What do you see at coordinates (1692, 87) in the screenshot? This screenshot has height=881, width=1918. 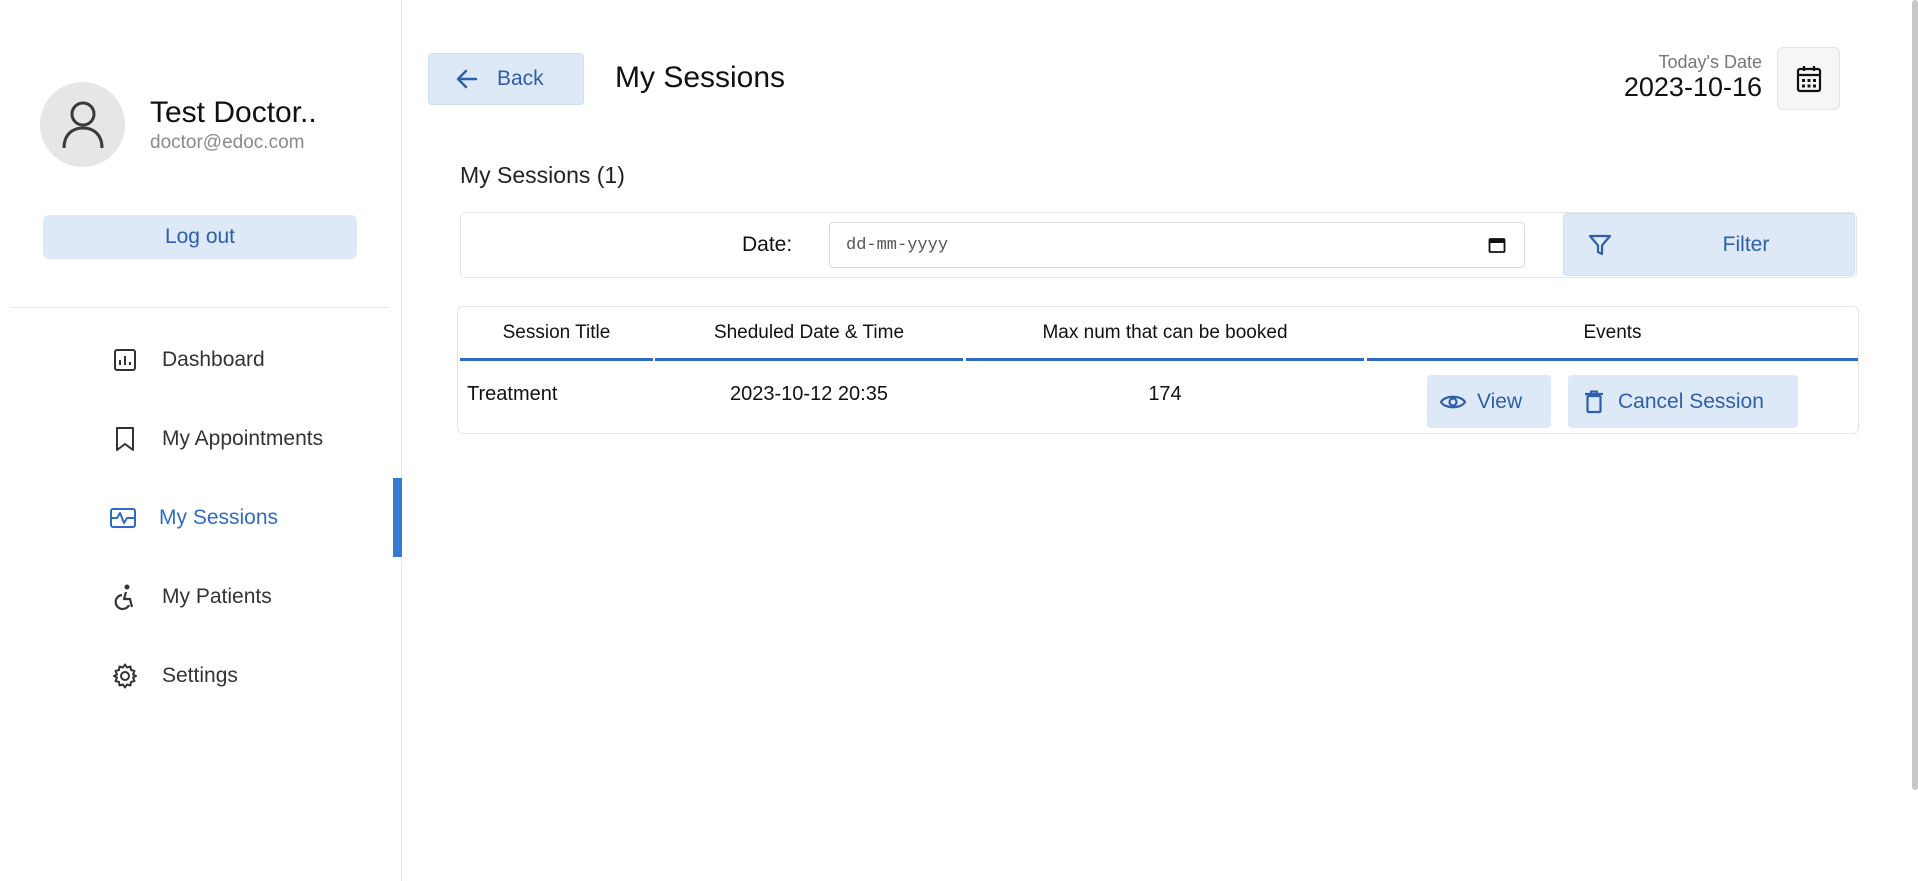 I see `today-date: 2023-10-16` at bounding box center [1692, 87].